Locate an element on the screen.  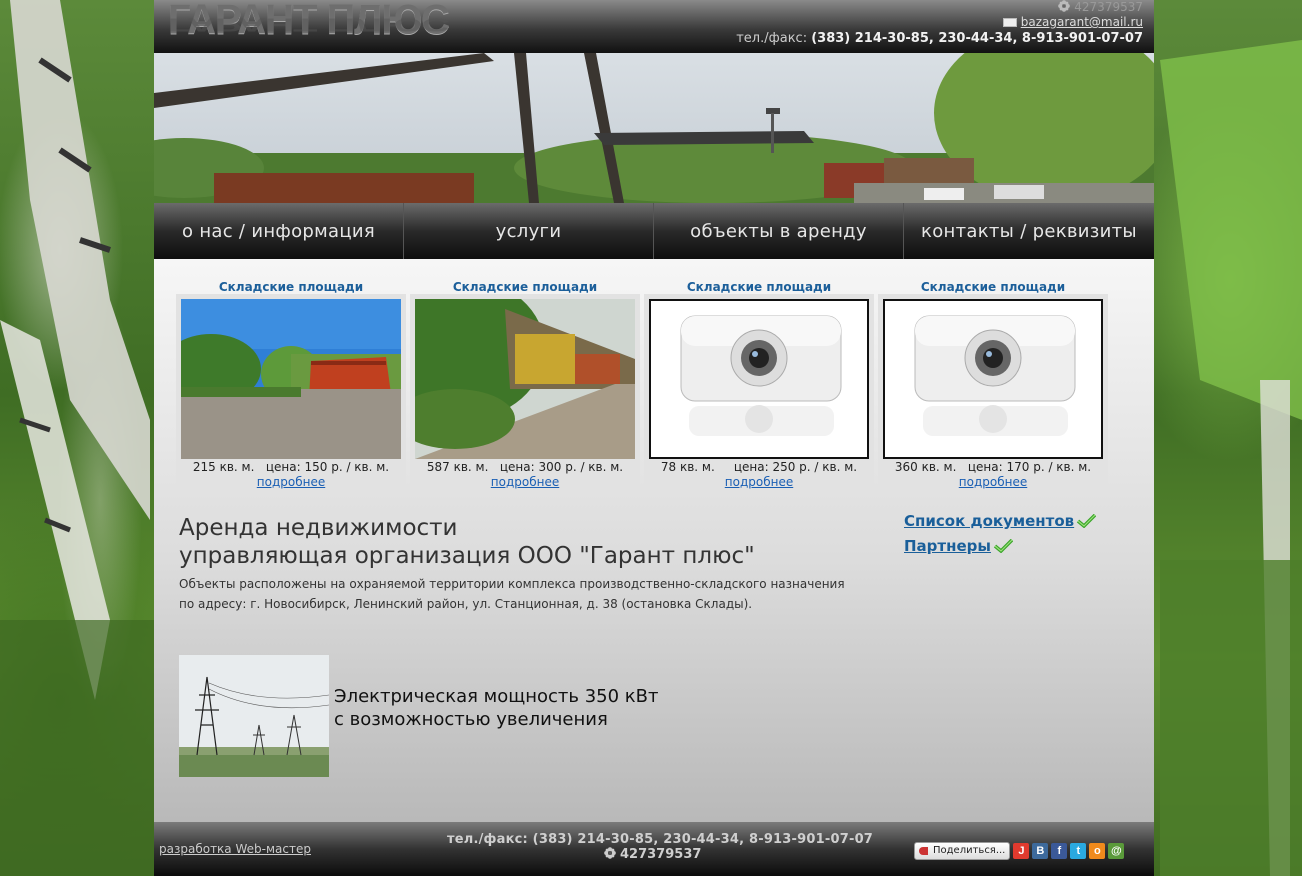
card-info: 360 кв. м. цена: 170 р. / кв. м. is located at coordinates (993, 467).